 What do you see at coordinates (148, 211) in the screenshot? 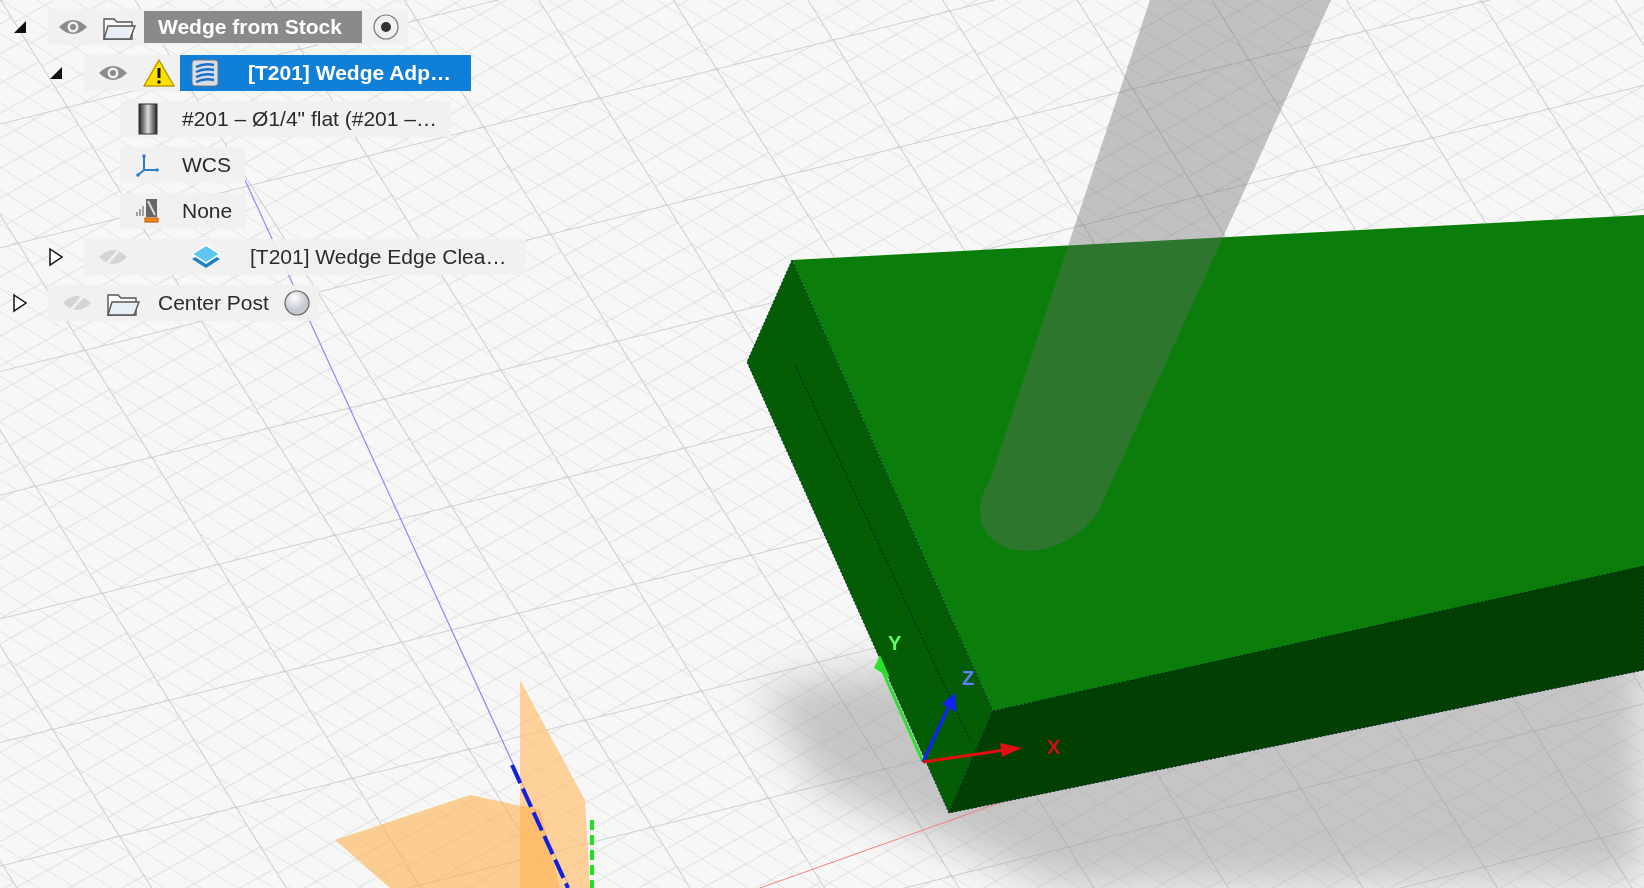
I see `machine-icon` at bounding box center [148, 211].